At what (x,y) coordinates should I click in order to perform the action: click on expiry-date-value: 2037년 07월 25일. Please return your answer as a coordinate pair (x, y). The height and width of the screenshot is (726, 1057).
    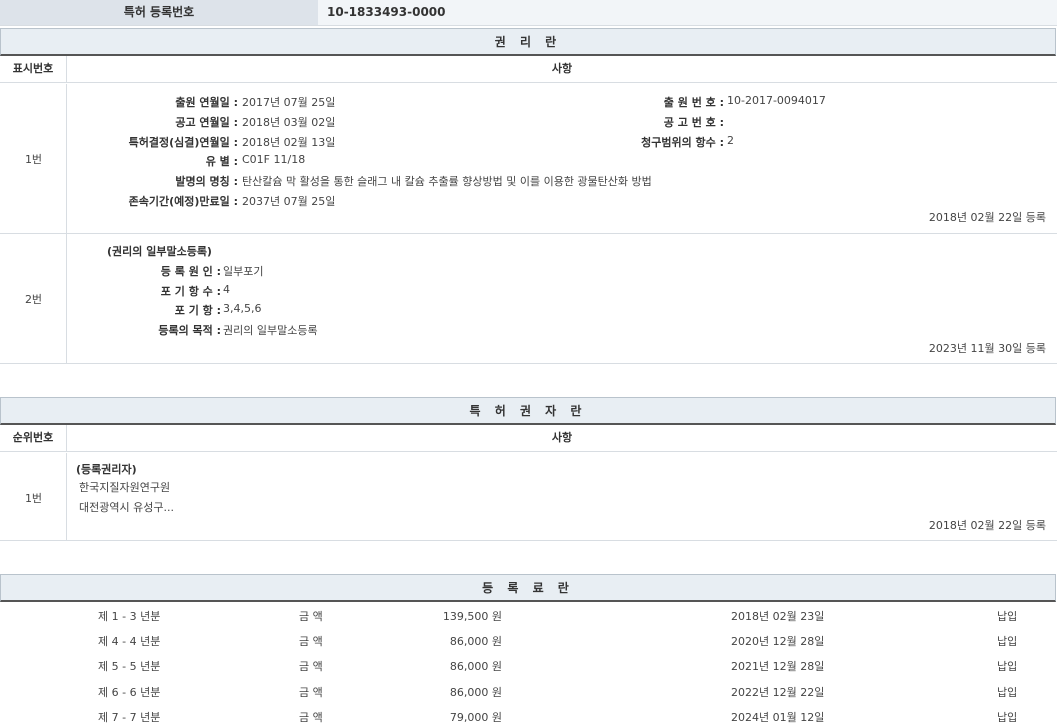
    Looking at the image, I should click on (288, 201).